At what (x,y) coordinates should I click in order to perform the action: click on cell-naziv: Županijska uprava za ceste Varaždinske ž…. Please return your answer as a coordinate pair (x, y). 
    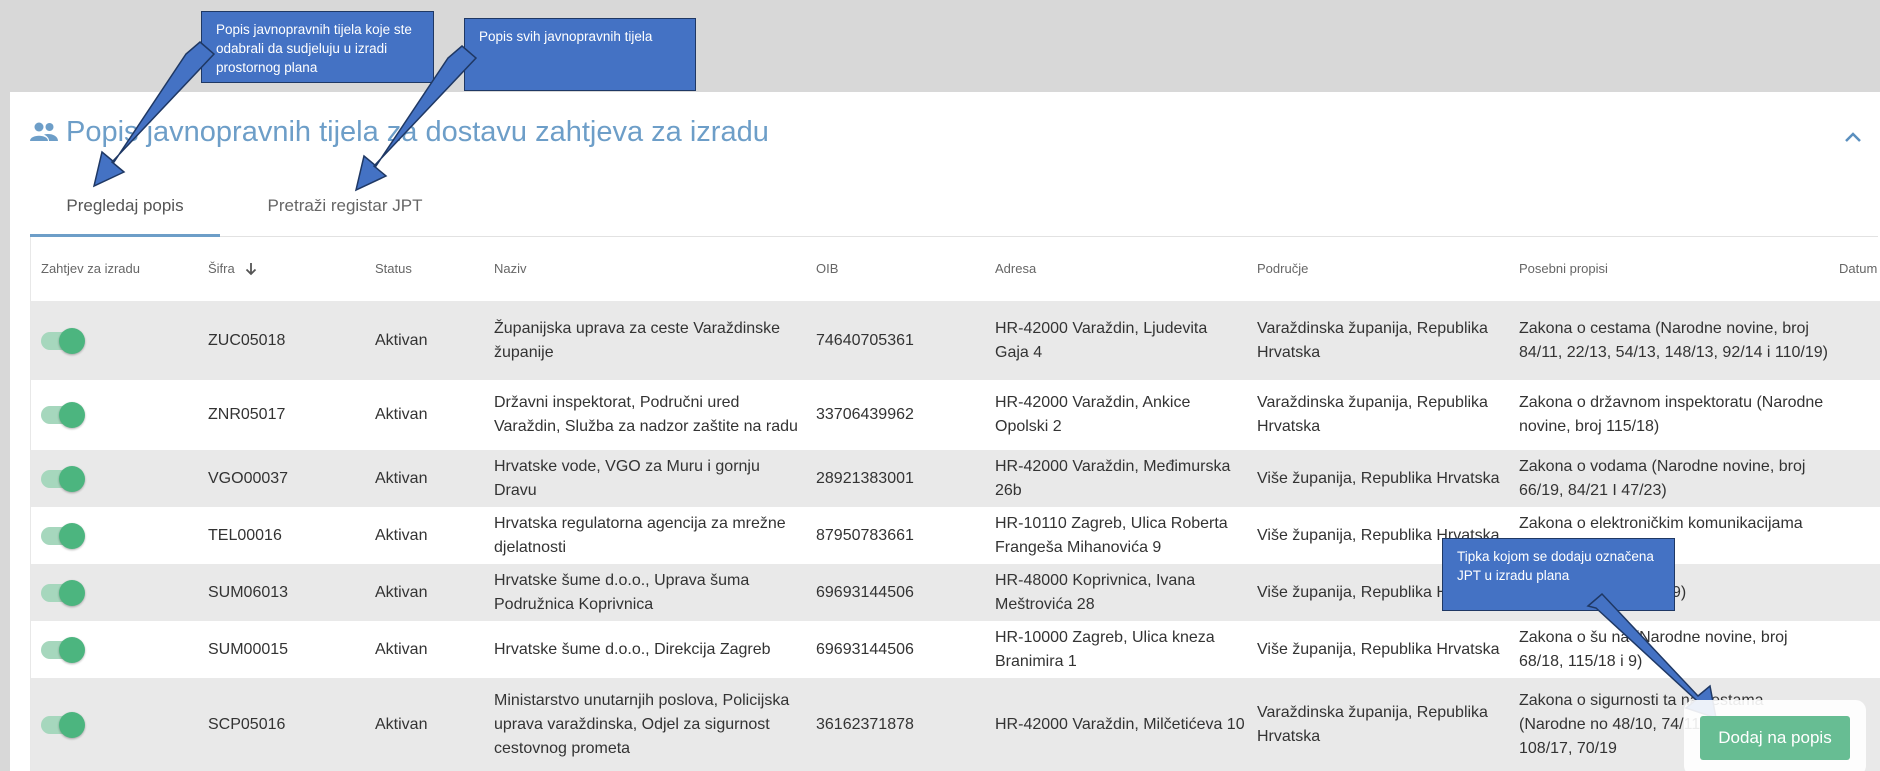
    Looking at the image, I should click on (637, 340).